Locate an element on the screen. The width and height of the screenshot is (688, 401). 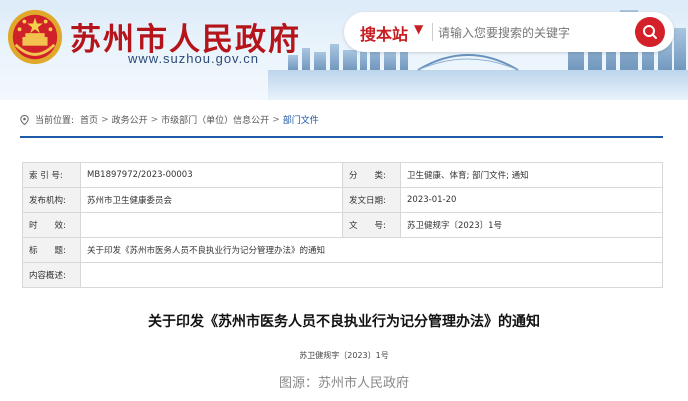
breadcrumb-item-departments: 市级部门（单位）信息公开 is located at coordinates (215, 119).